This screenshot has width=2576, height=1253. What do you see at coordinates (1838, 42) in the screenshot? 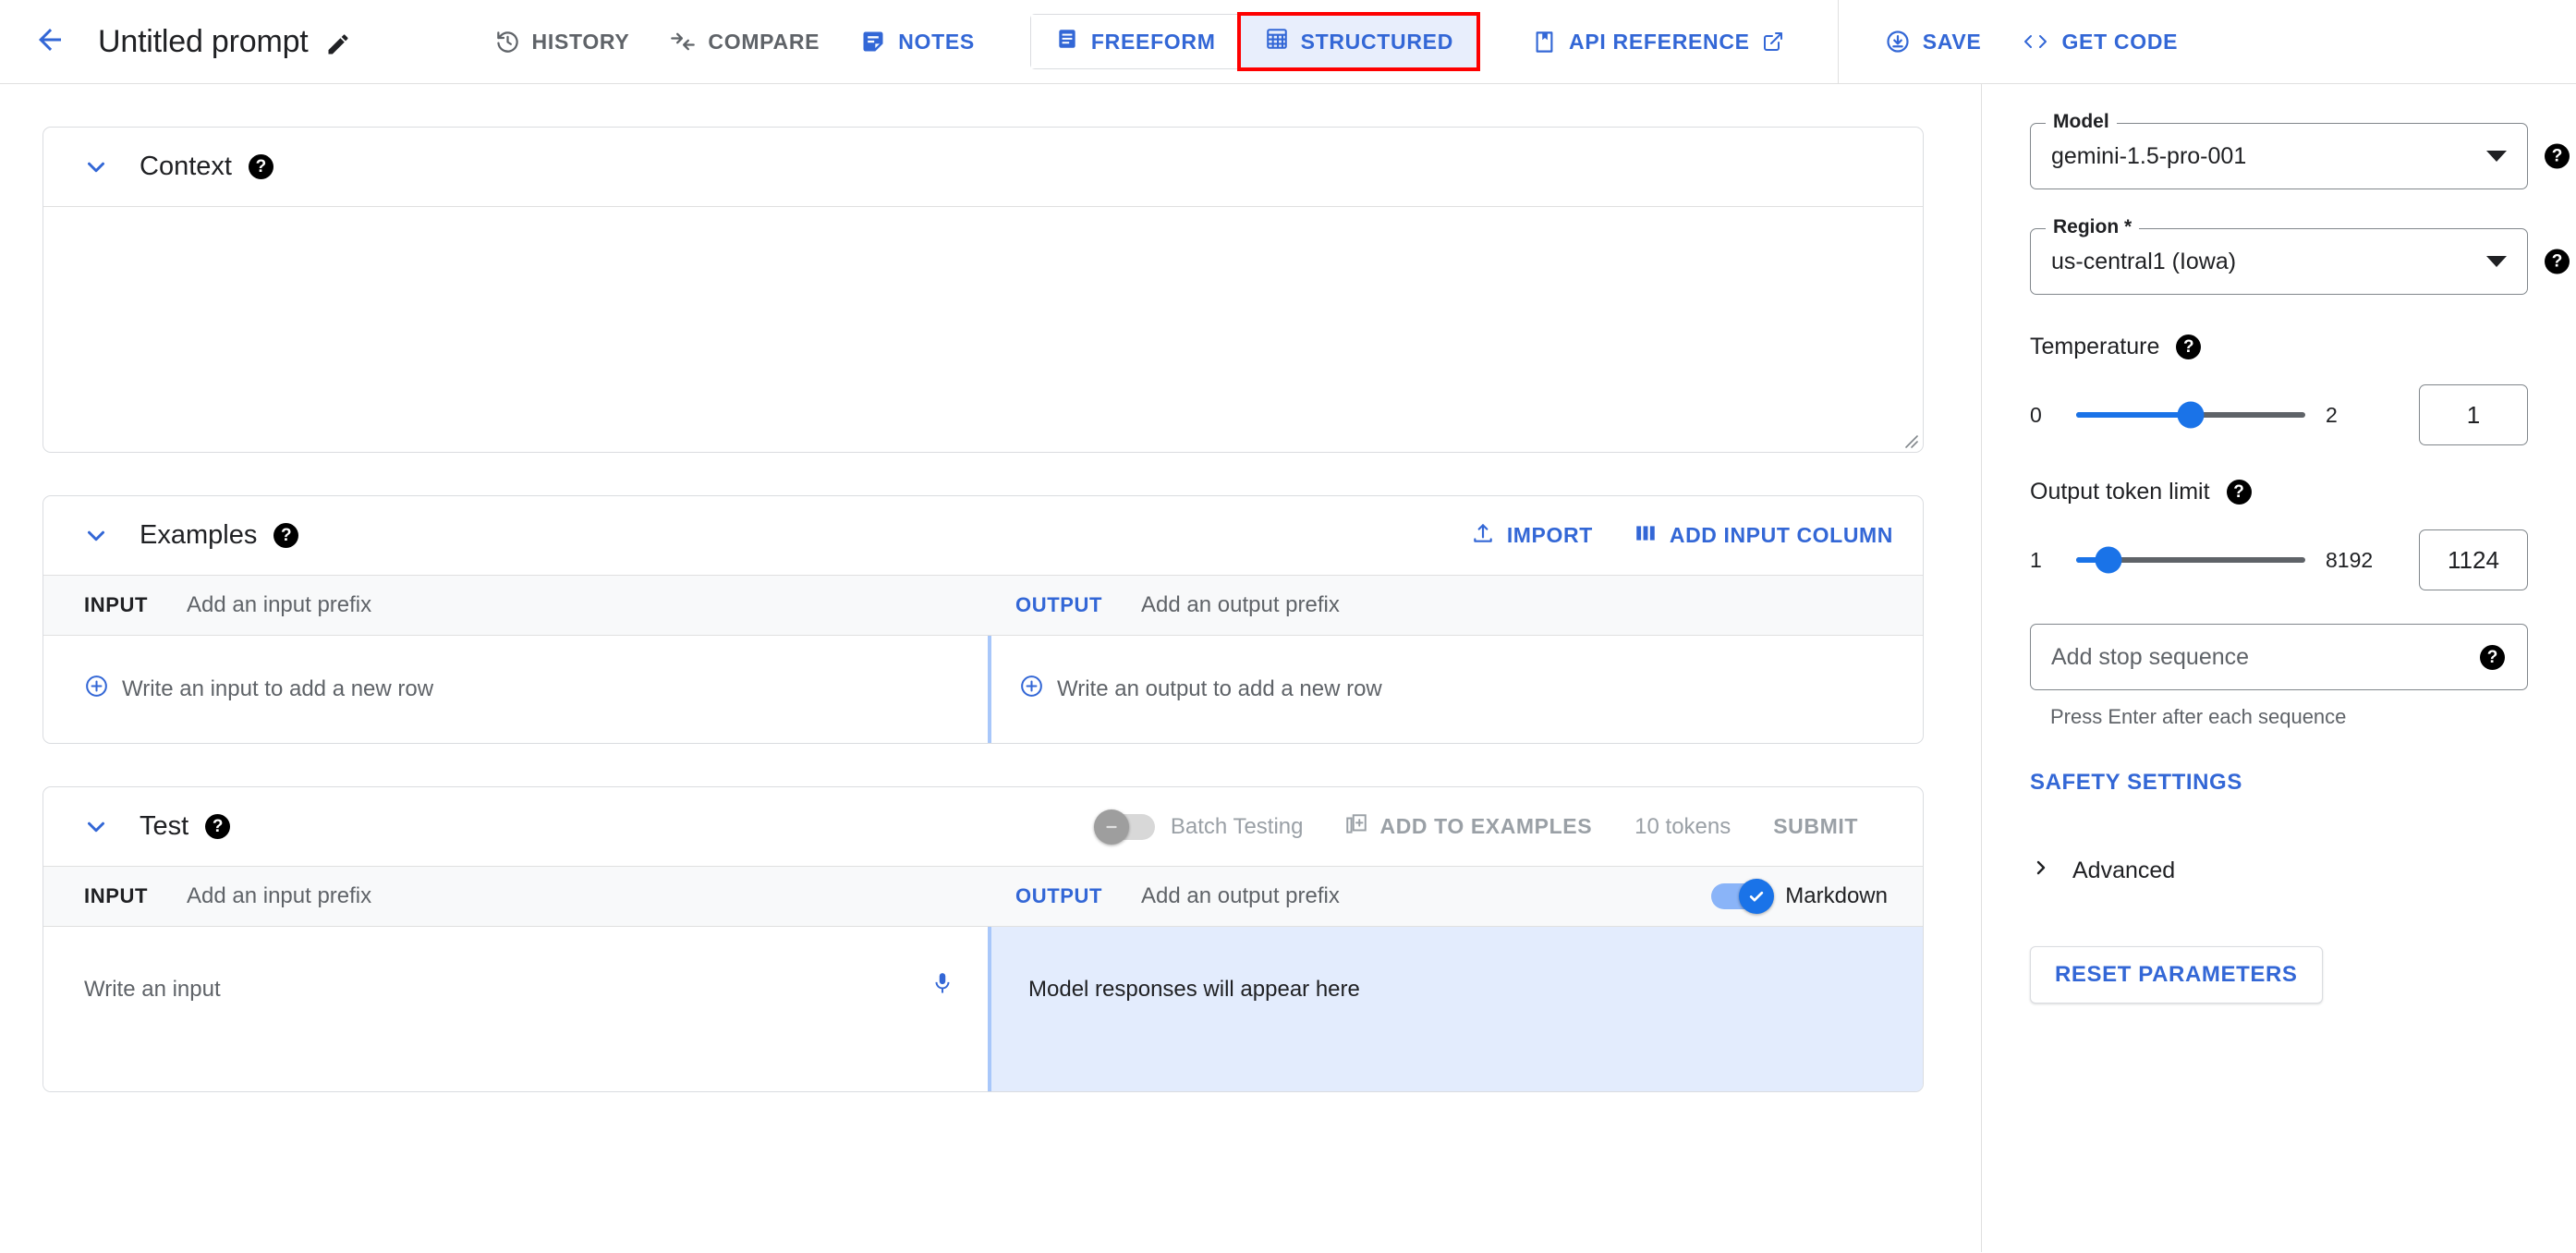
I see `header-divider` at bounding box center [1838, 42].